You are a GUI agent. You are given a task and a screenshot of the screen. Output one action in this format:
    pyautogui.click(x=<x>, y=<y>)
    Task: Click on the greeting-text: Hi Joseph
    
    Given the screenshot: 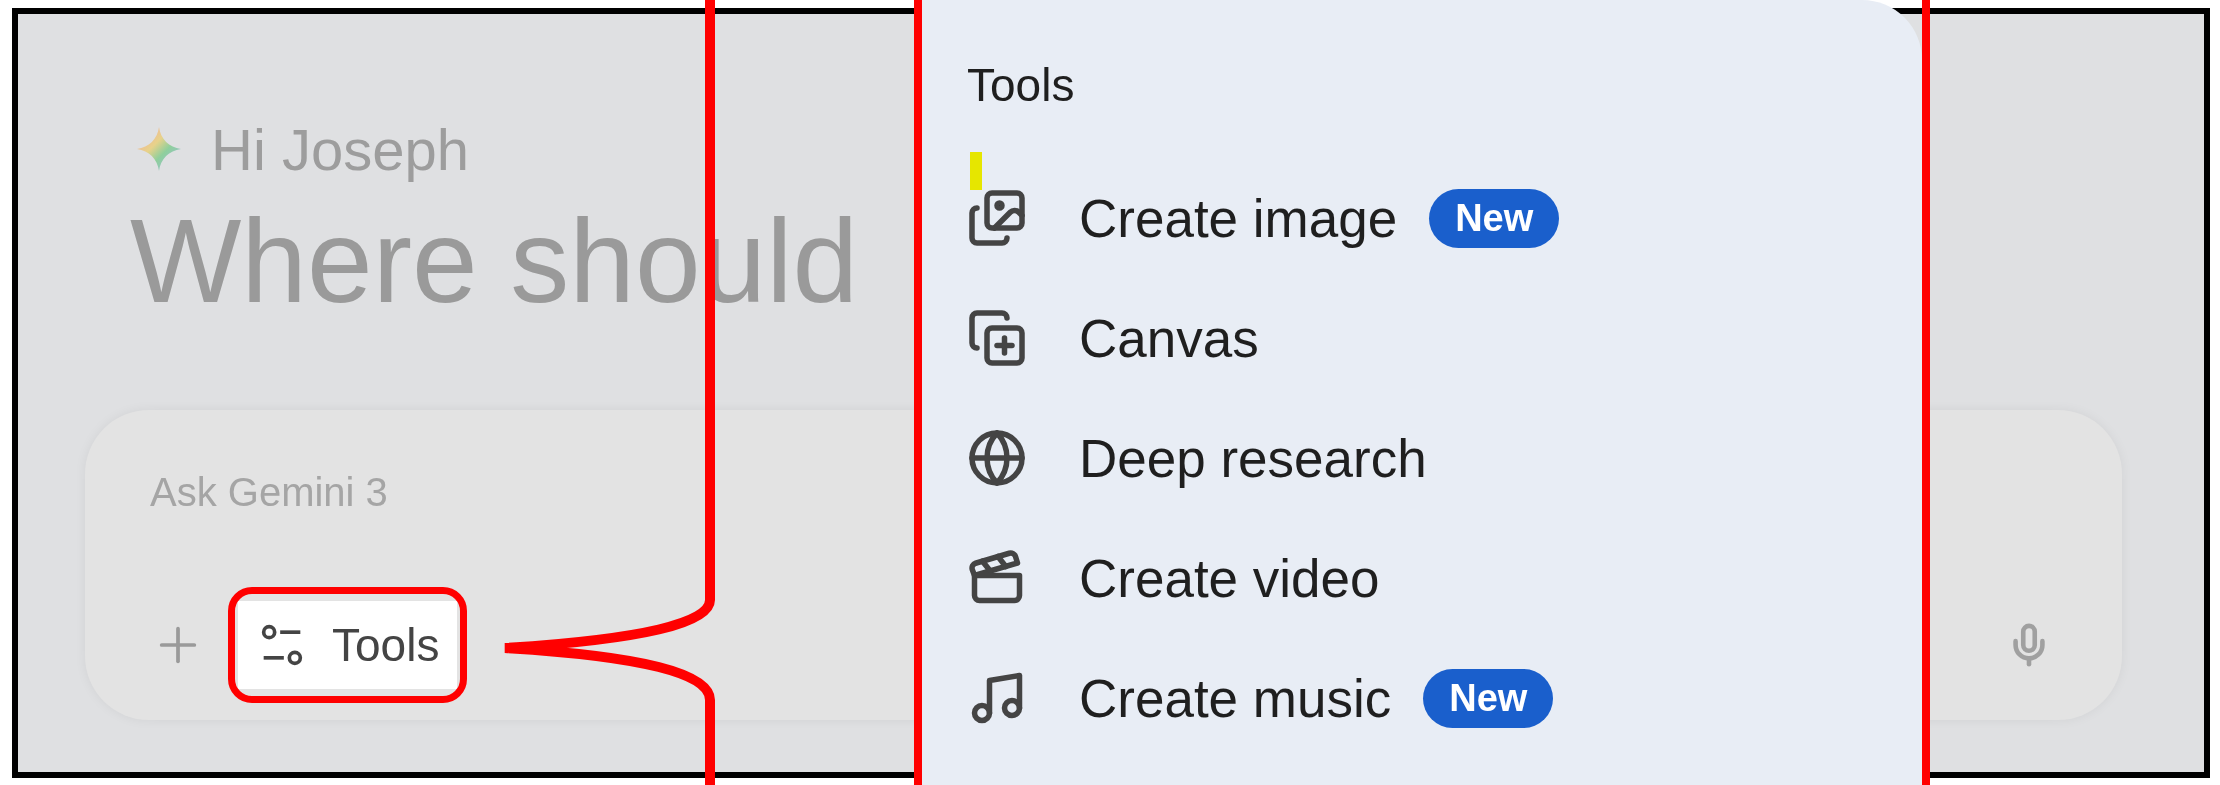 What is the action you would take?
    pyautogui.click(x=340, y=149)
    